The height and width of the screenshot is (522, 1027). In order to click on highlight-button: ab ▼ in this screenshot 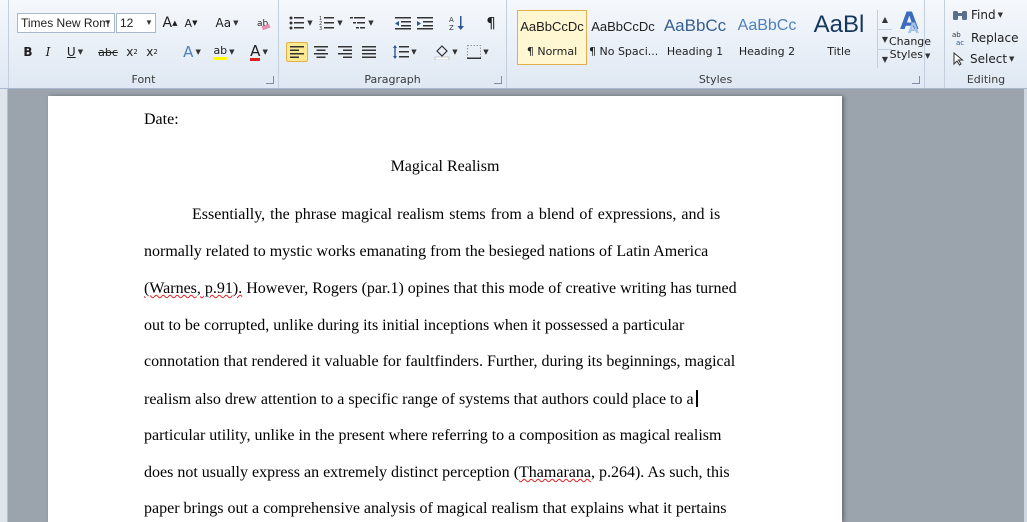, I will do `click(224, 52)`.